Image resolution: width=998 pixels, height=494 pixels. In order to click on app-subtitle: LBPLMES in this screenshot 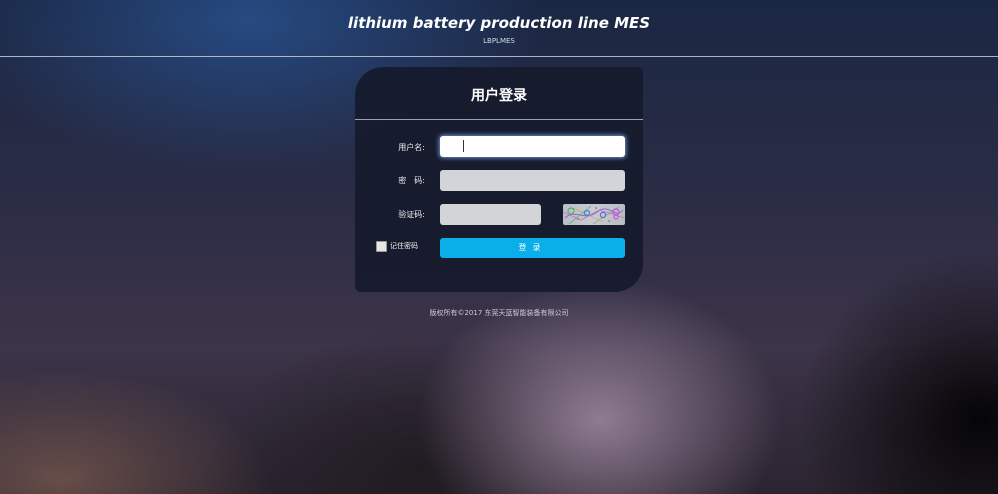, I will do `click(499, 41)`.